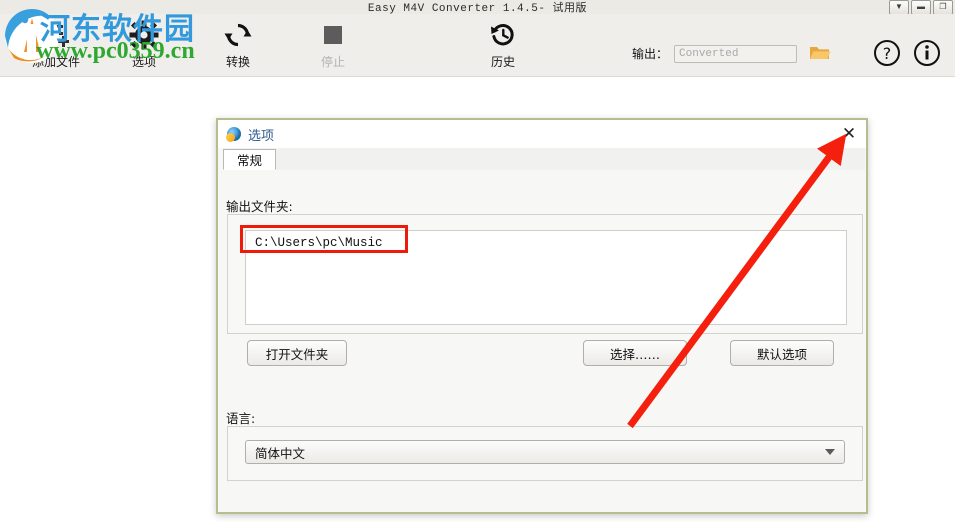  Describe the element at coordinates (782, 353) in the screenshot. I see `default-options-button: 默认选项` at that location.